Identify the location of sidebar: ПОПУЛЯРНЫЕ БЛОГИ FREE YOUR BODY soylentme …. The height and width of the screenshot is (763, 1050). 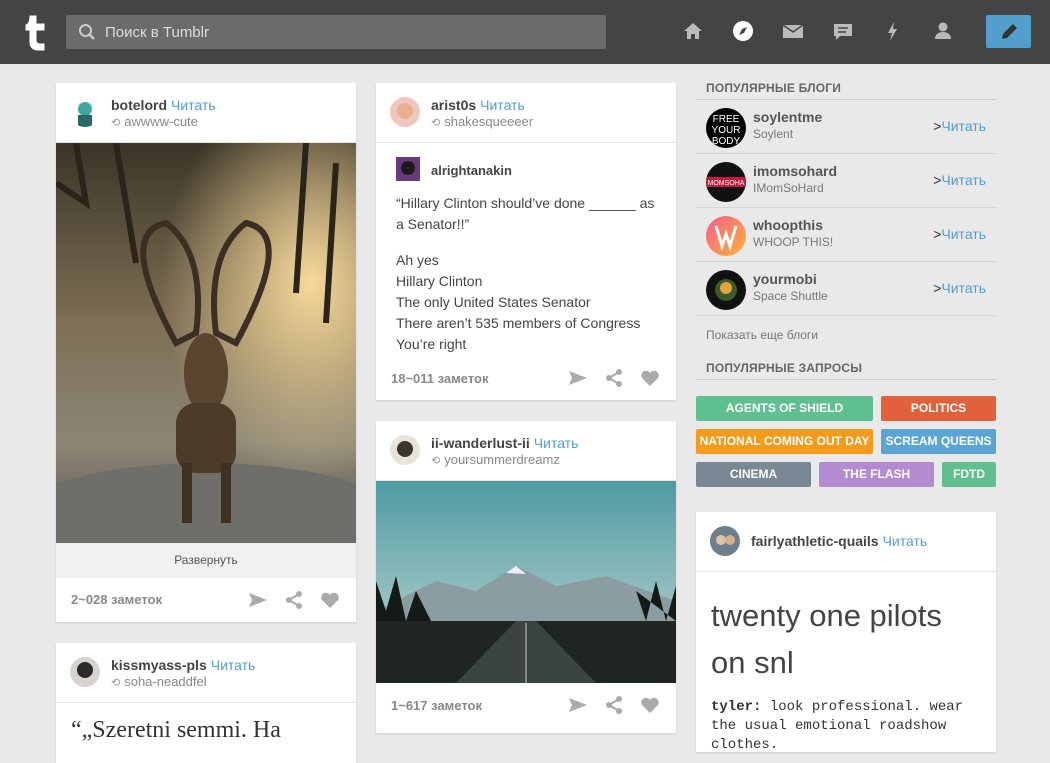
(846, 228).